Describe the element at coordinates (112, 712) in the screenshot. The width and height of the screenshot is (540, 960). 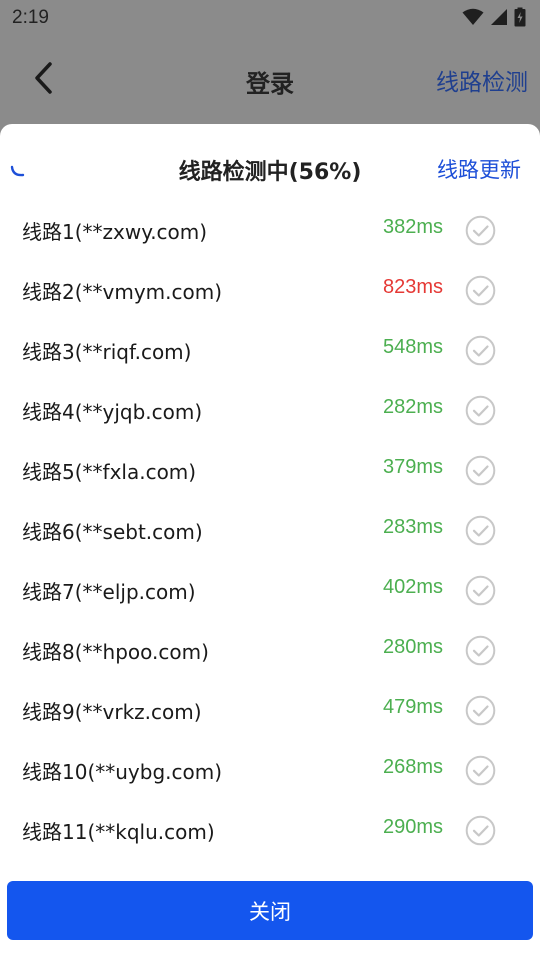
I see `route-name: 线路9(**vrkz.com)` at that location.